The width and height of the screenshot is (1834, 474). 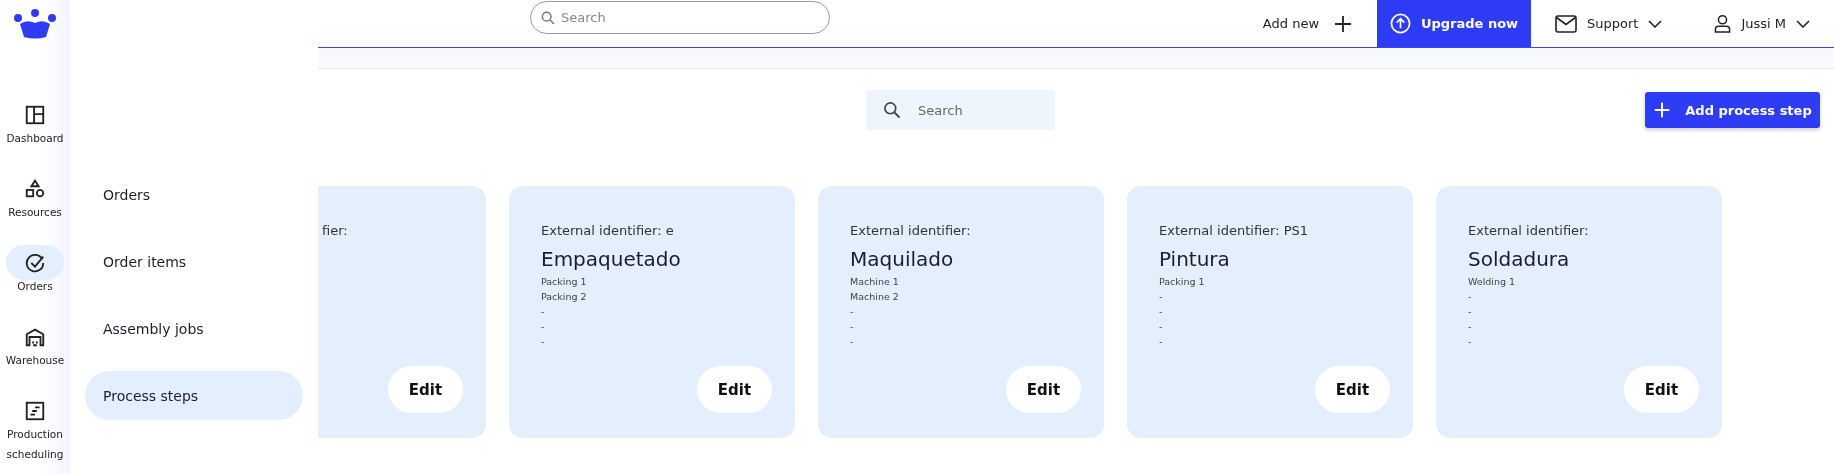 What do you see at coordinates (611, 259) in the screenshot?
I see `step-title: Empaquetado` at bounding box center [611, 259].